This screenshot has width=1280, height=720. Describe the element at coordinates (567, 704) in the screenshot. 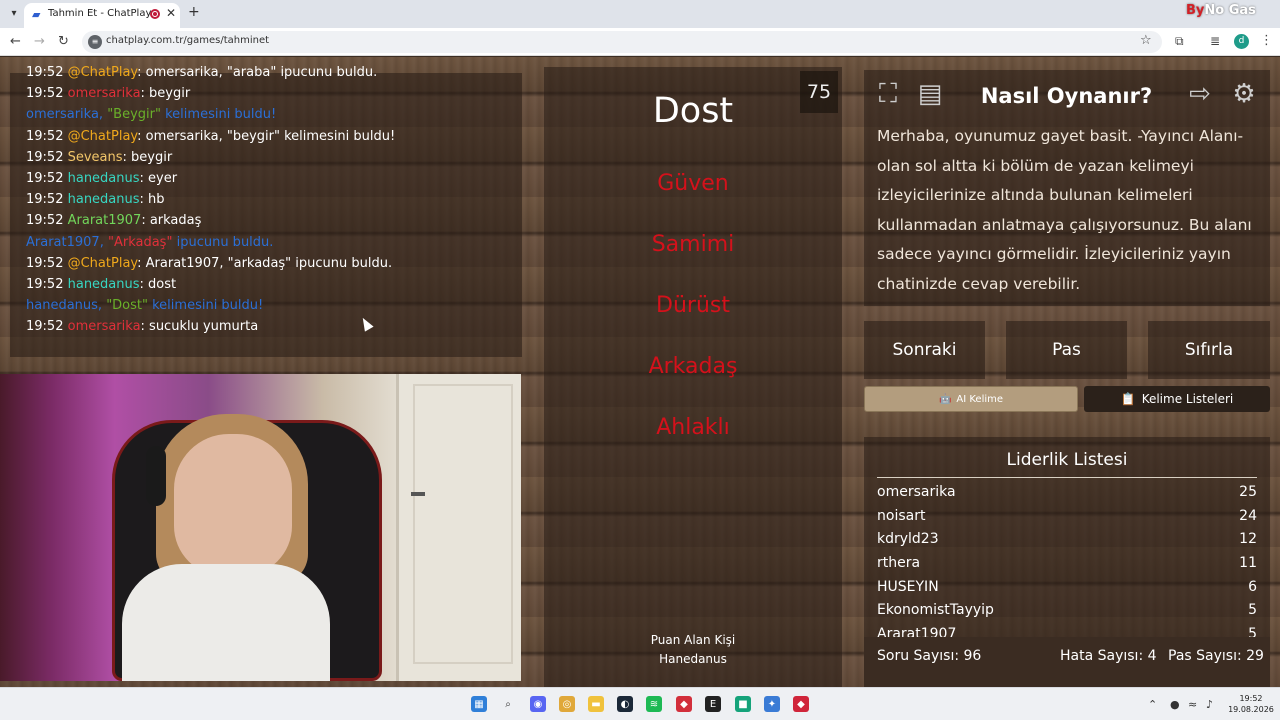

I see `chrome-icon: ◎` at that location.